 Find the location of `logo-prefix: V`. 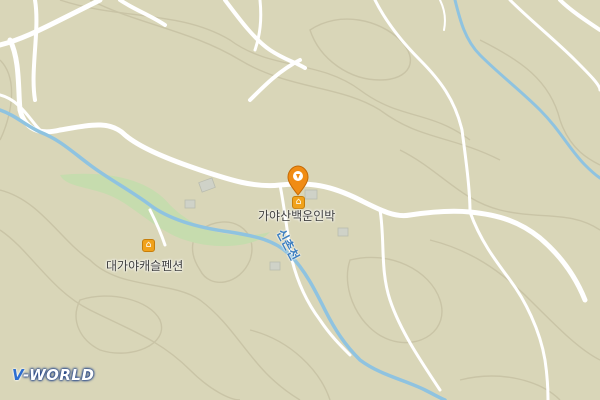

logo-prefix: V is located at coordinates (18, 375).